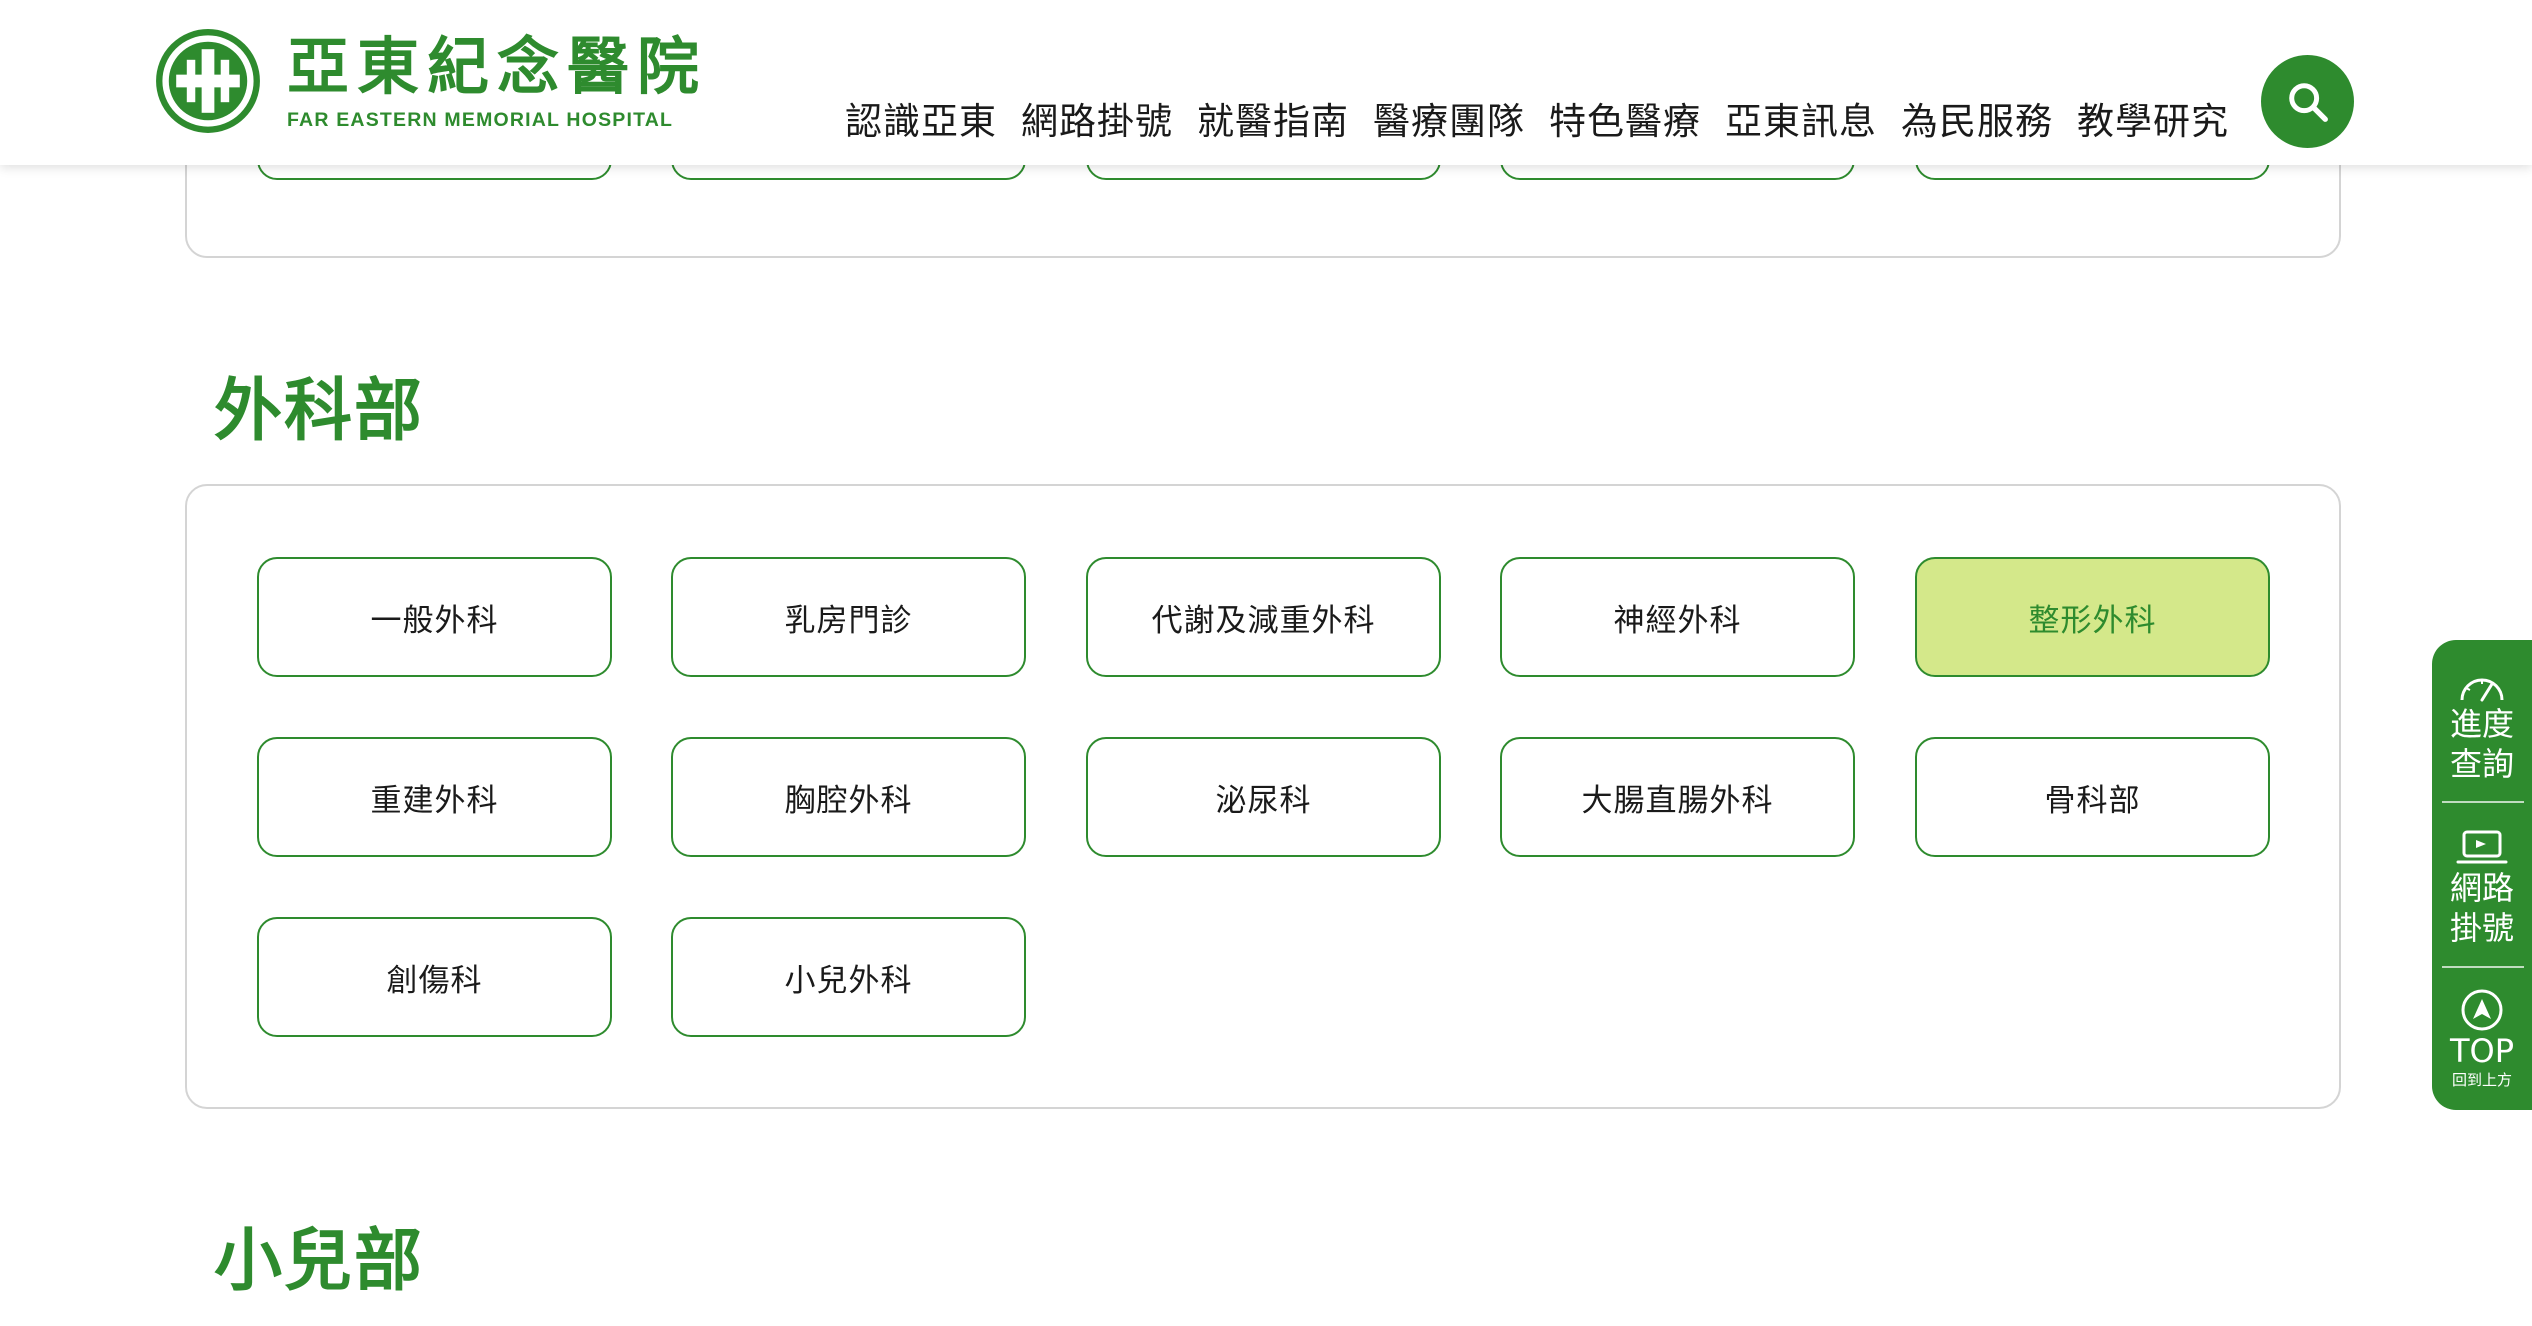 This screenshot has height=1326, width=2532. What do you see at coordinates (434, 977) in the screenshot?
I see `department-button-trauma: 創傷科` at bounding box center [434, 977].